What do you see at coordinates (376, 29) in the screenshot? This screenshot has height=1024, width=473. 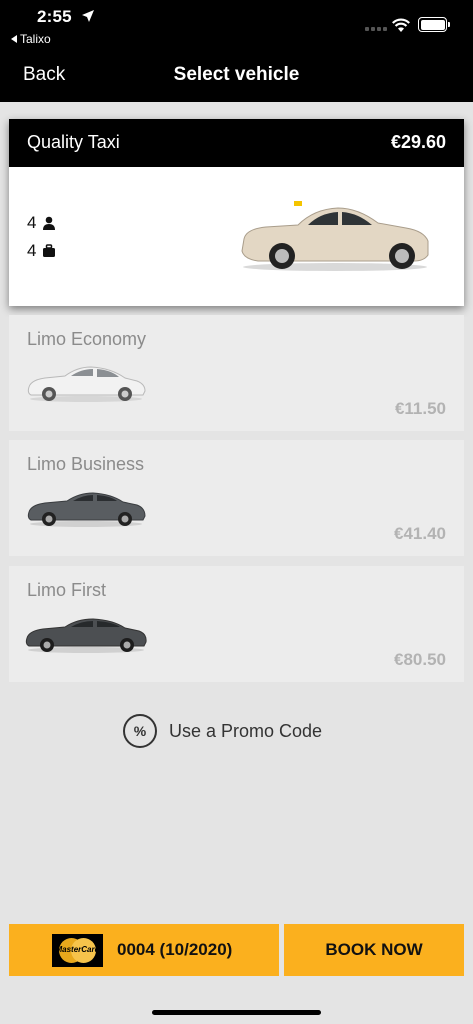 I see `cellular-icon` at bounding box center [376, 29].